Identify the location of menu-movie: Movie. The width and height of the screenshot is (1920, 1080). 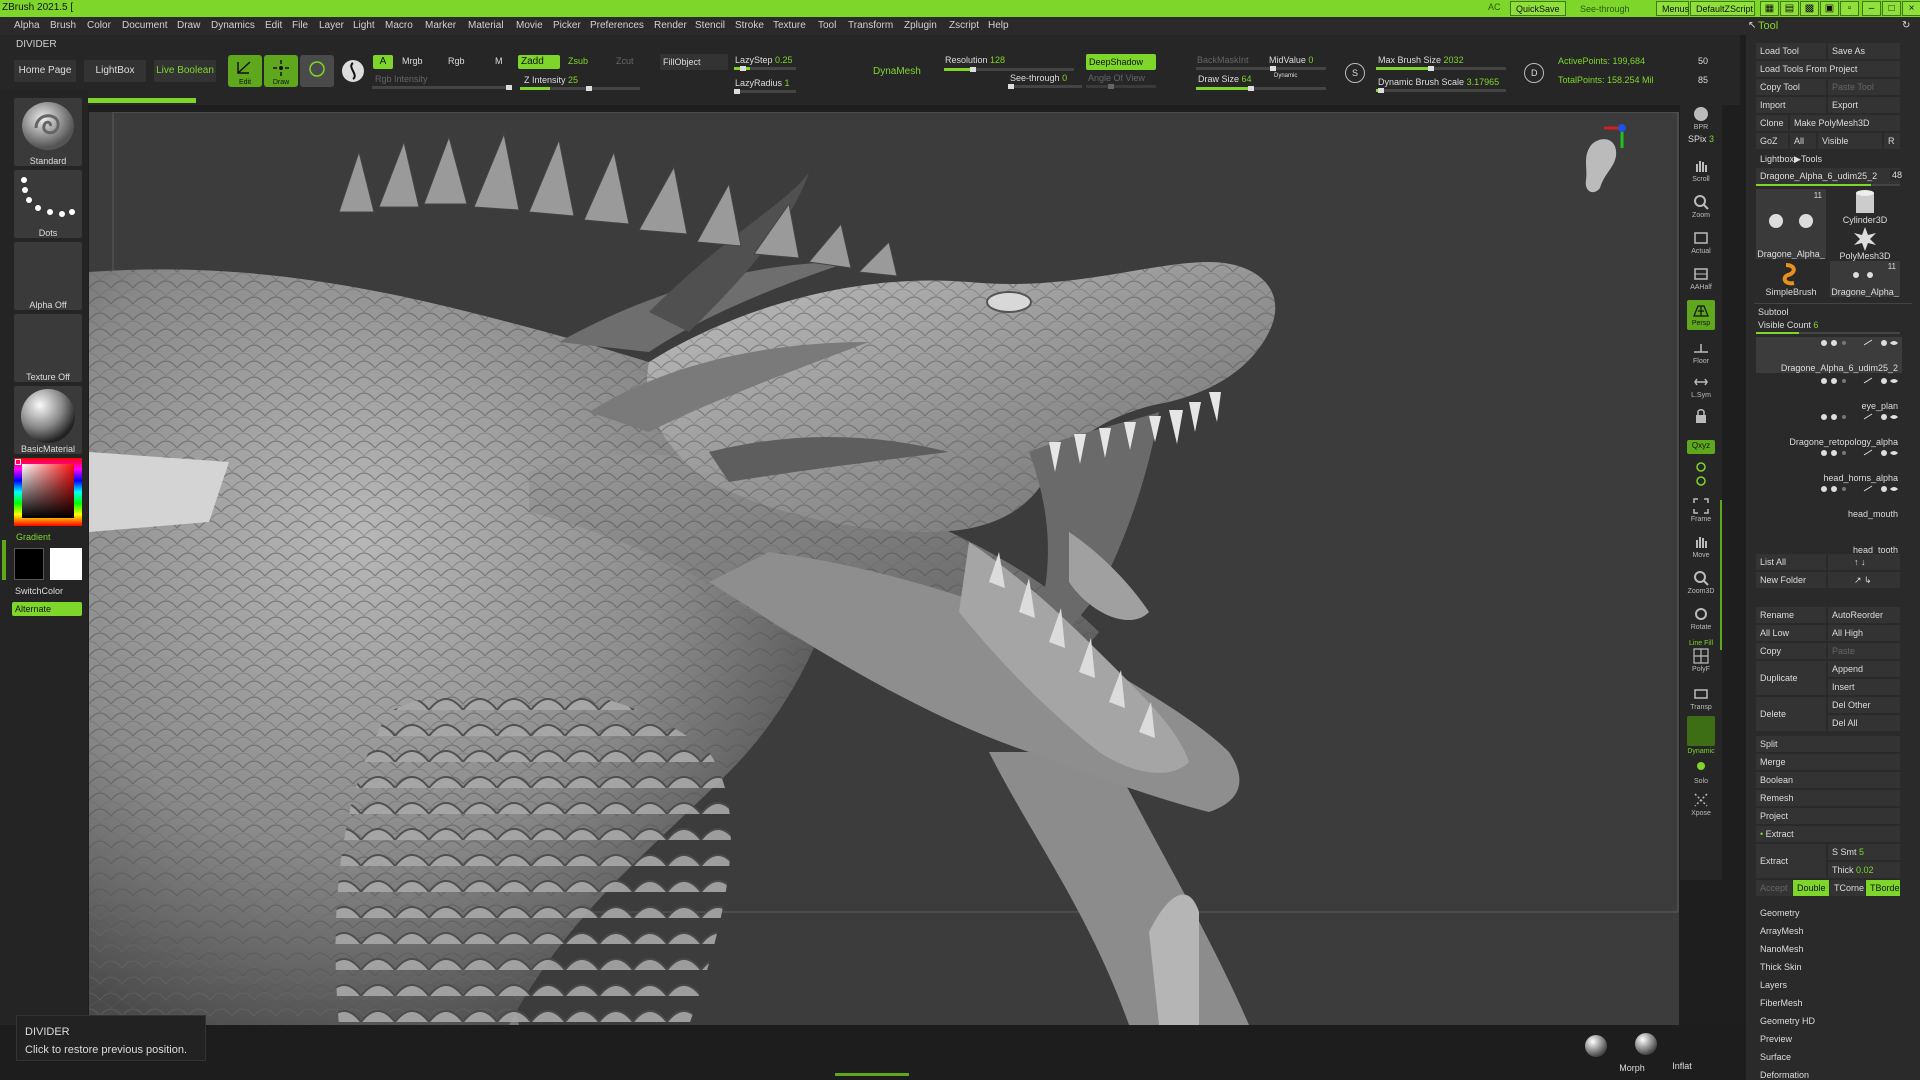
(529, 25).